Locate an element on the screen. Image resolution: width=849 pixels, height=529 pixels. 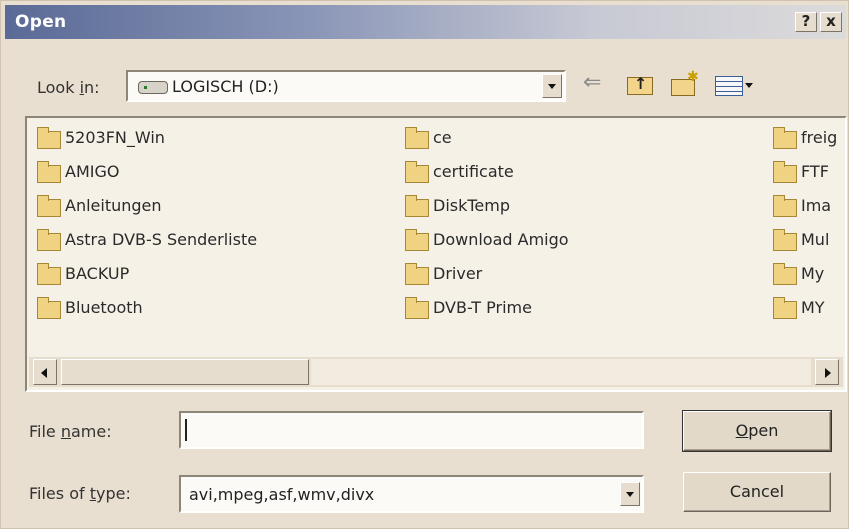
folder-up-glyph is located at coordinates (640, 84).